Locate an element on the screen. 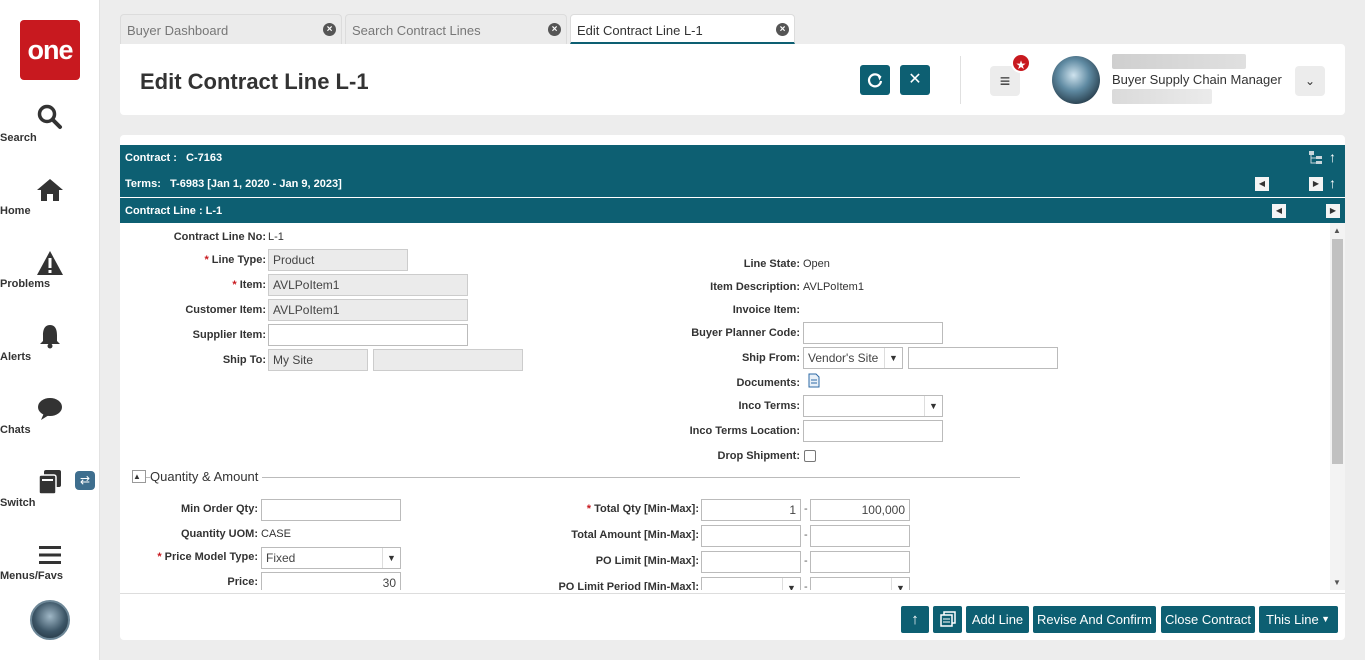 Image resolution: width=1365 pixels, height=660 pixels. this-line-menu-button: This Line ▼ is located at coordinates (1298, 619).